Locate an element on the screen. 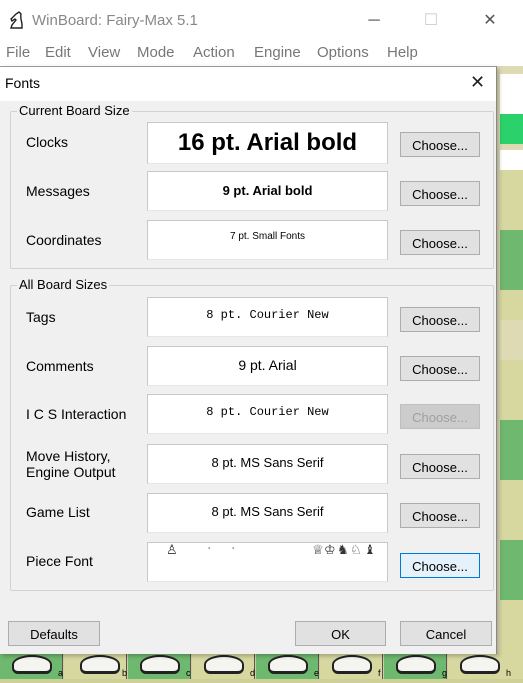 This screenshot has height=683, width=523. file-label: d is located at coordinates (253, 673).